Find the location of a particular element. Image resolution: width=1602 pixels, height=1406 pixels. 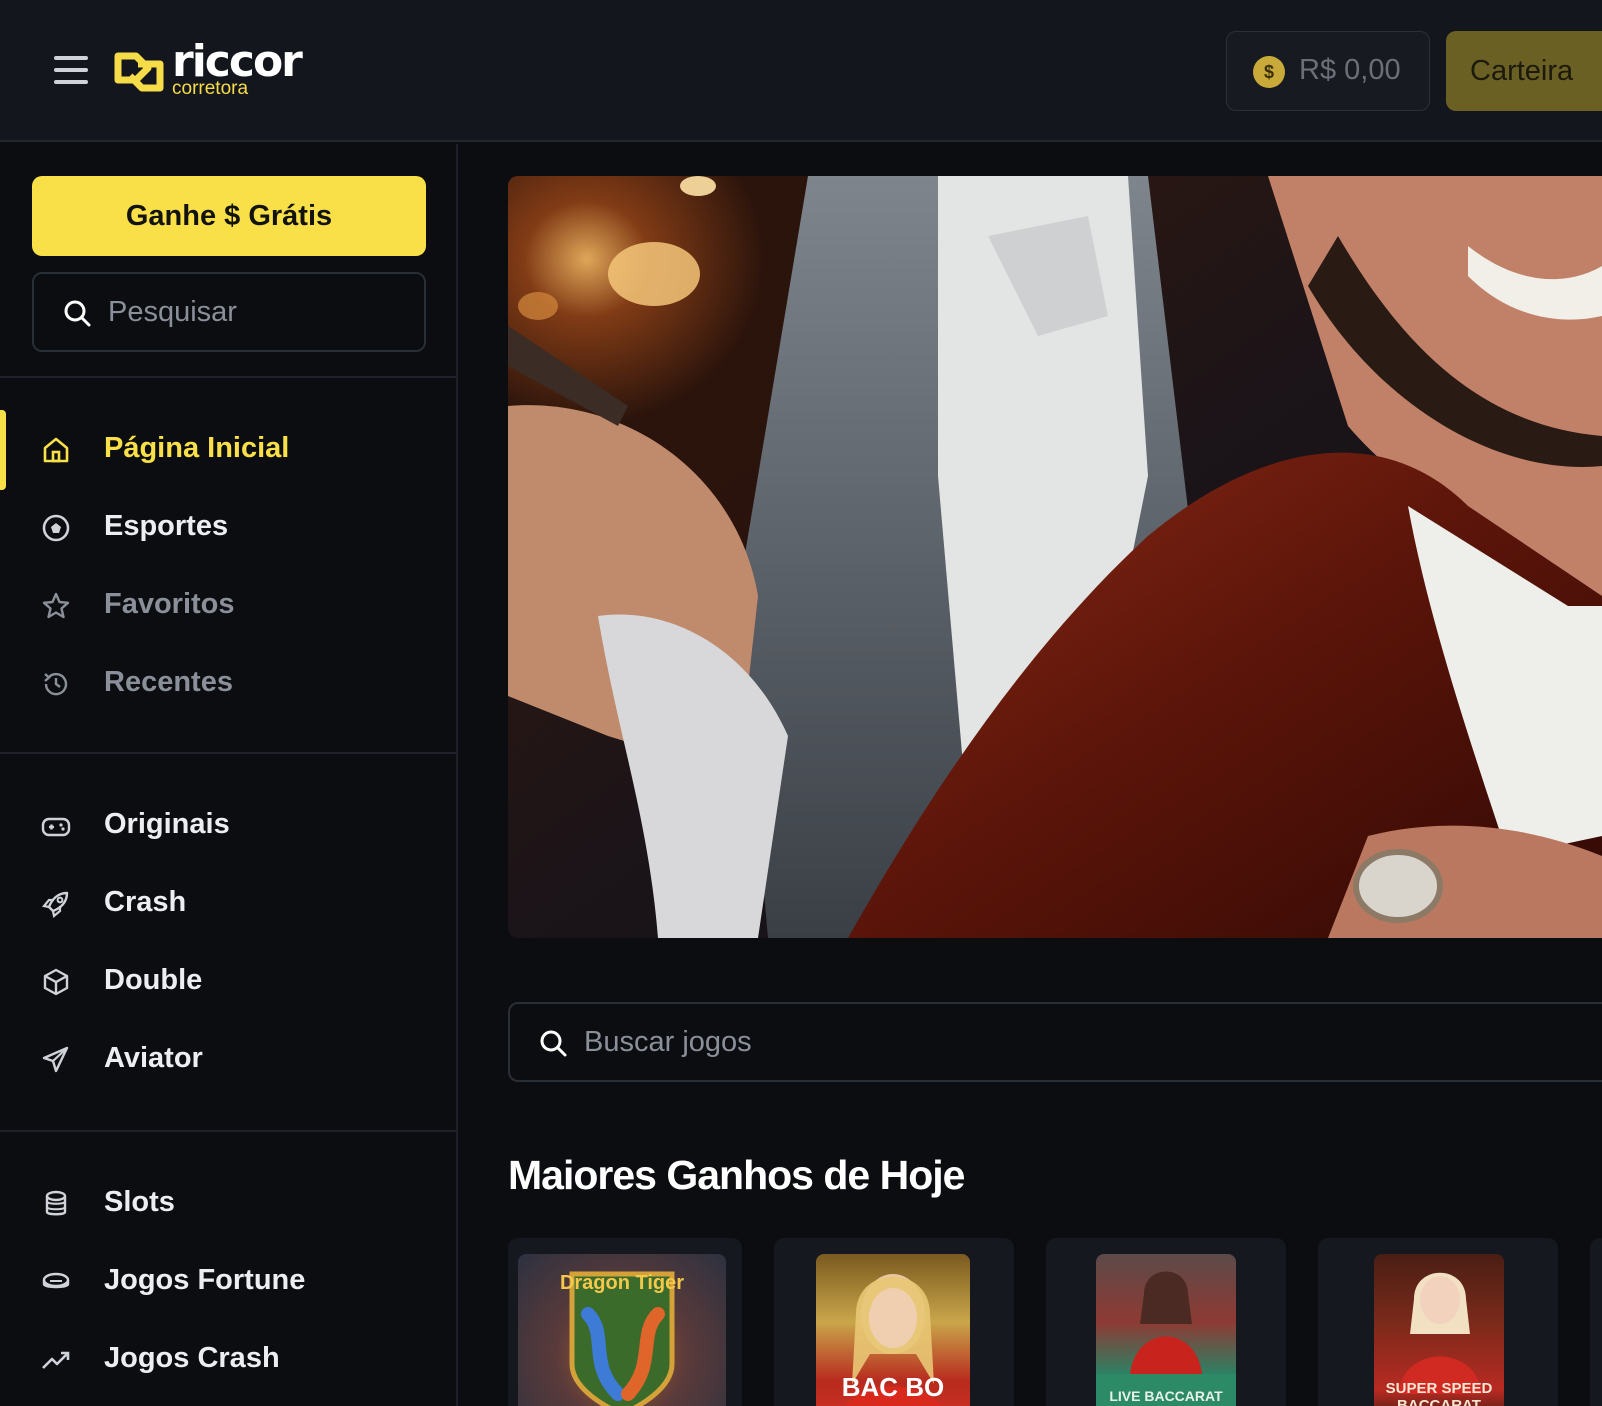

sidebar-item-label: Double is located at coordinates (153, 980).